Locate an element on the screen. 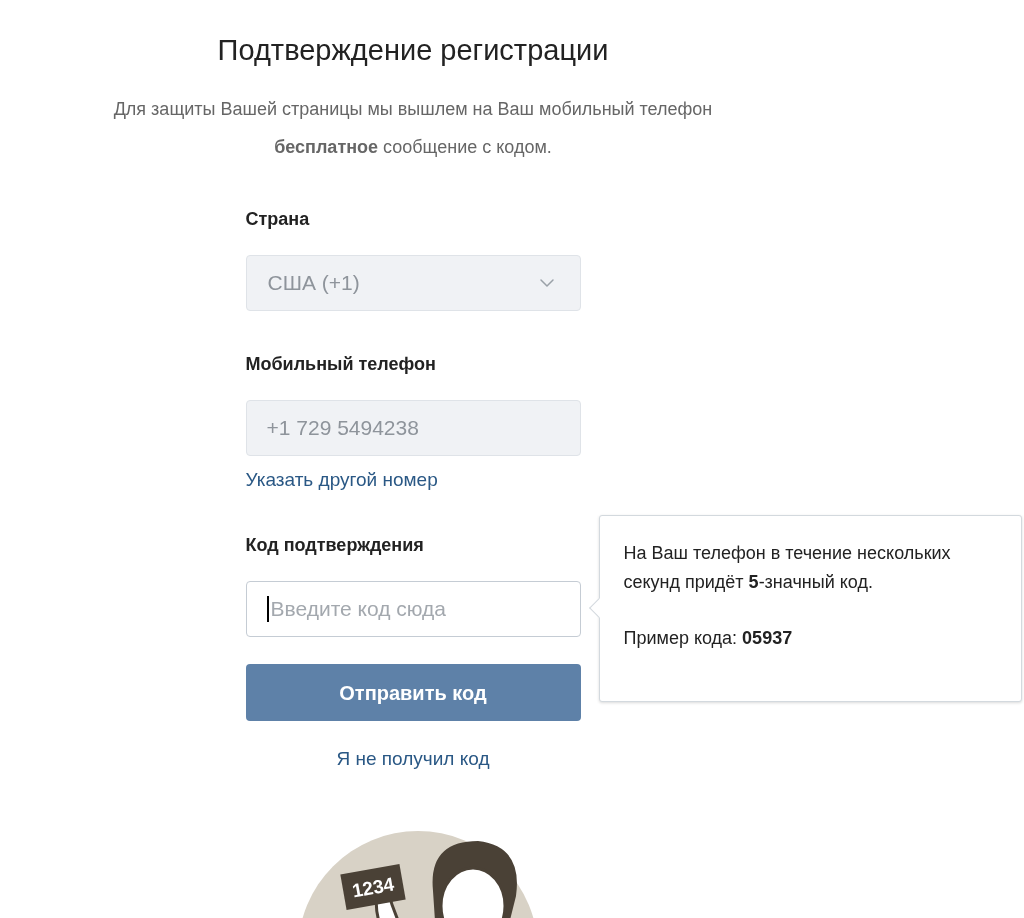 Image resolution: width=1024 pixels, height=918 pixels. resend-link: Я не получил код is located at coordinates (413, 759).